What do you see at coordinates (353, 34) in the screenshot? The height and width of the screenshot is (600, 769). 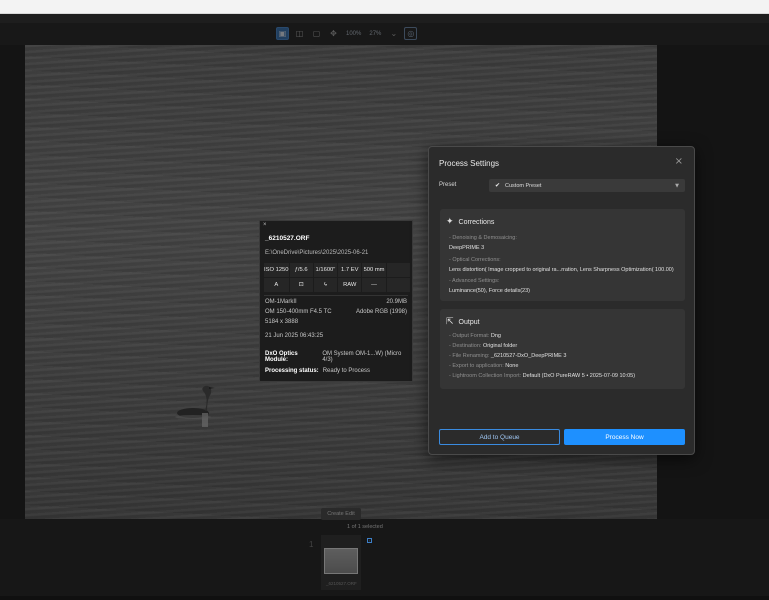 I see `zoom-fit-label: 100%` at bounding box center [353, 34].